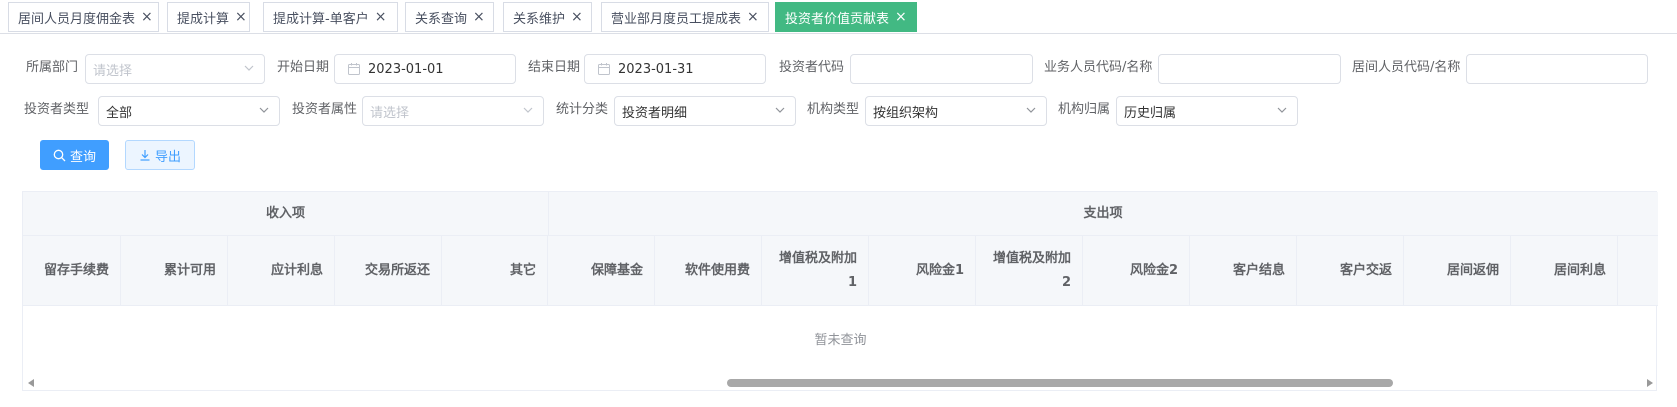 The height and width of the screenshot is (407, 1677). I want to click on investor-type-value: 全部, so click(119, 113).